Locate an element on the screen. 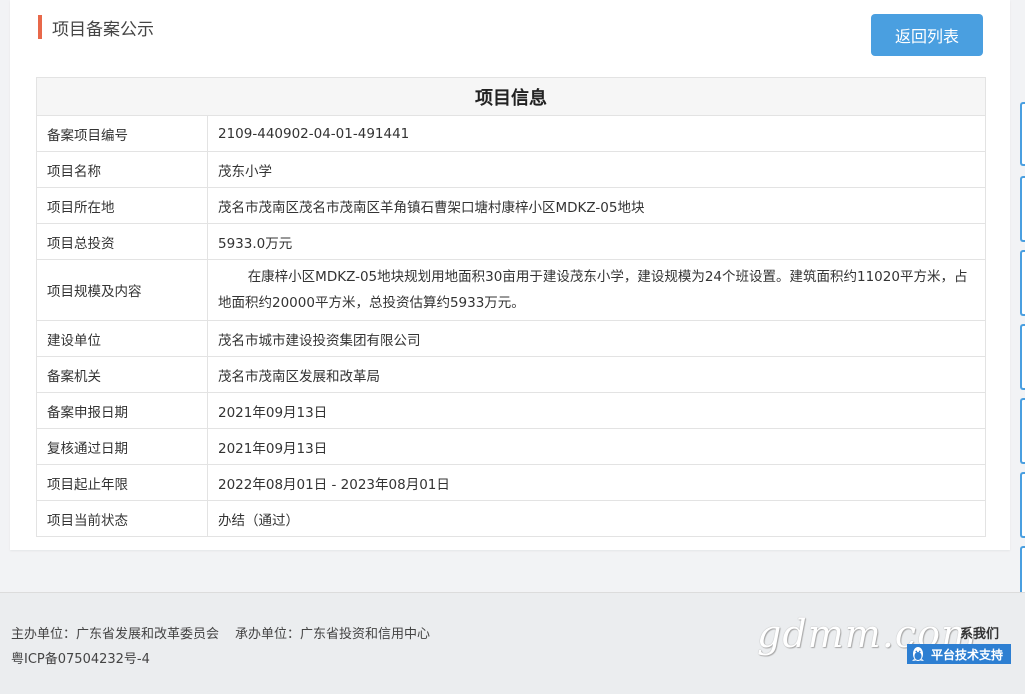 This screenshot has height=694, width=1025. row-label: 复核通过日期 is located at coordinates (122, 446).